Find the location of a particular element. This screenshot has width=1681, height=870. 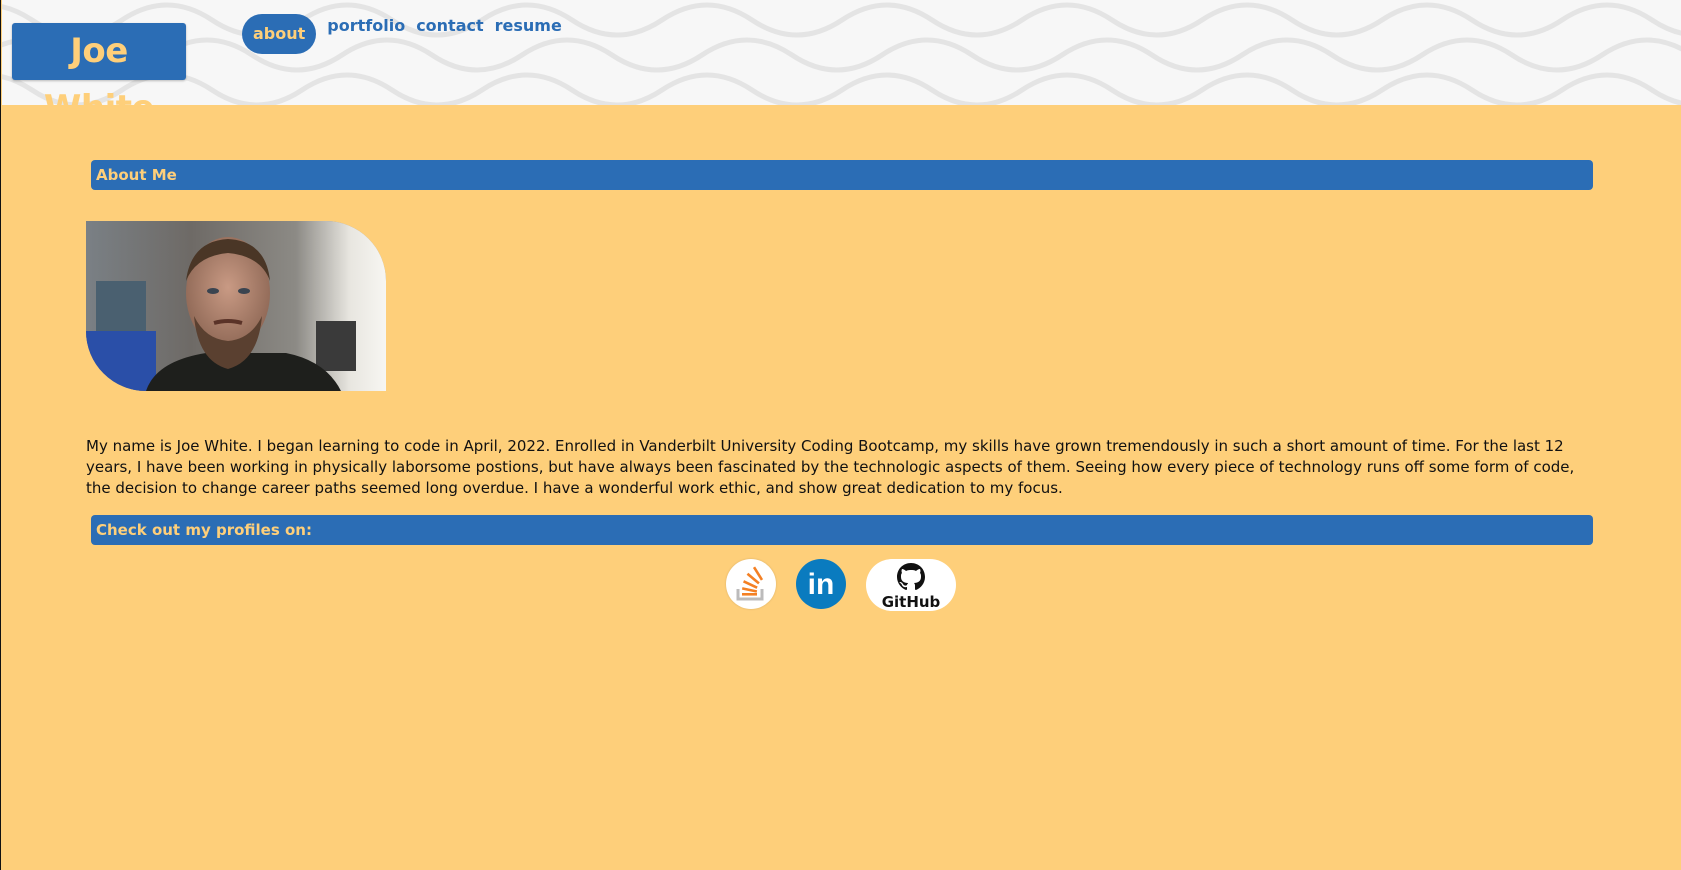

nav-link-portfolio: portfolio is located at coordinates (366, 26).